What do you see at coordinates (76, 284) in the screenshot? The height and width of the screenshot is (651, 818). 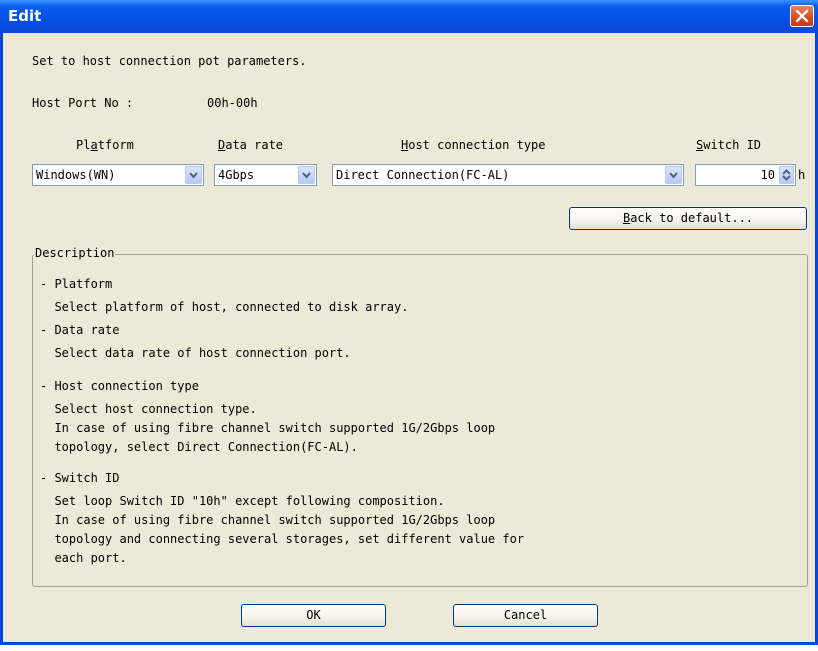 I see `desc-line: - Platform` at bounding box center [76, 284].